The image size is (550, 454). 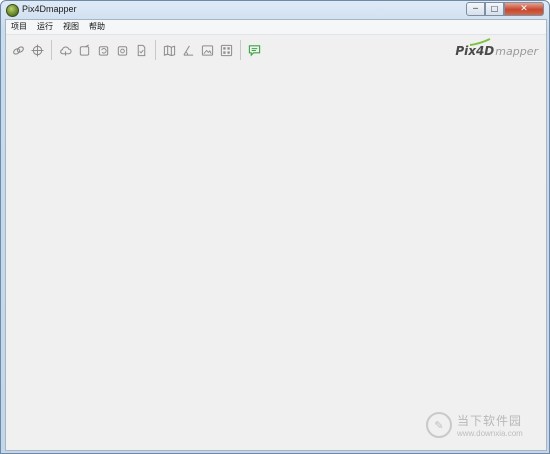 I want to click on crosshair-button, so click(x=38, y=50).